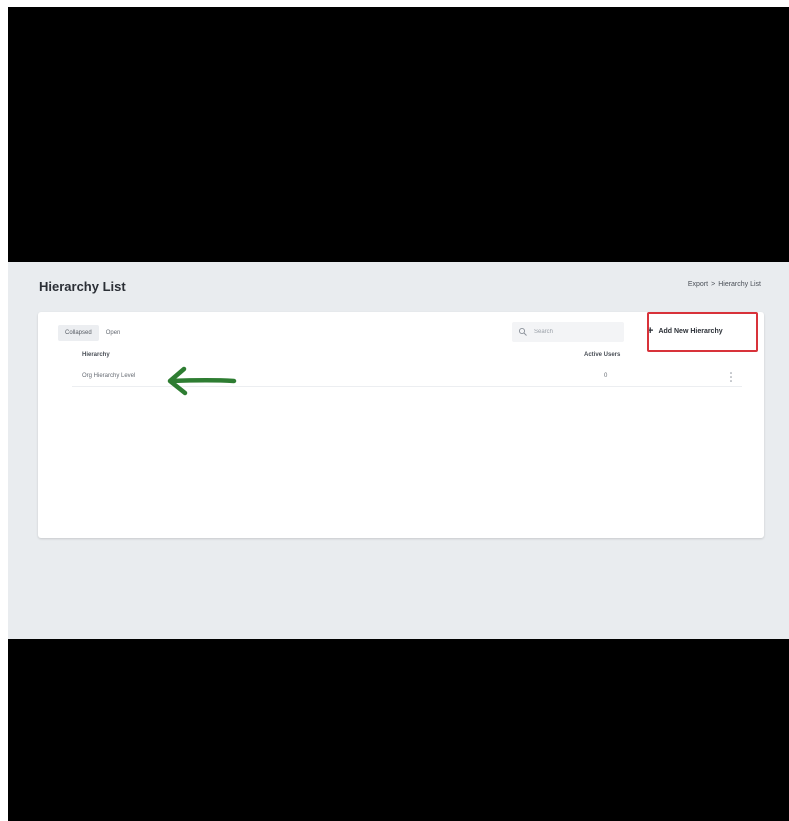 The height and width of the screenshot is (821, 789). Describe the element at coordinates (522, 331) in the screenshot. I see `search-icon` at that location.